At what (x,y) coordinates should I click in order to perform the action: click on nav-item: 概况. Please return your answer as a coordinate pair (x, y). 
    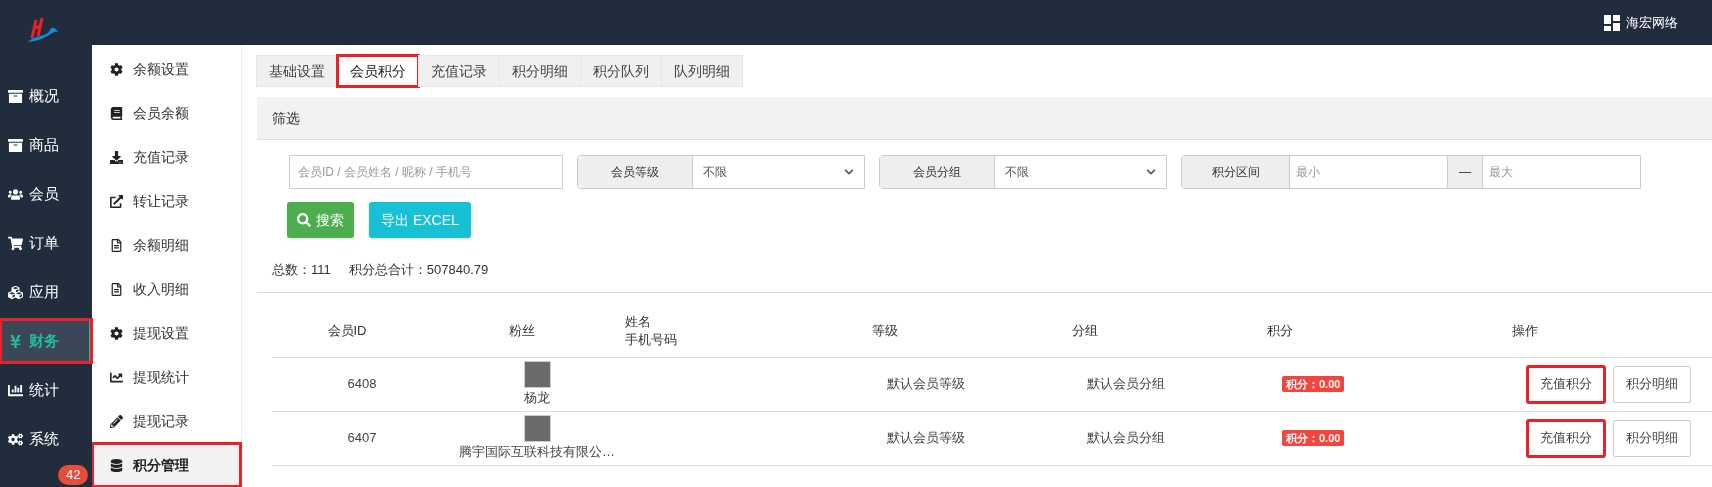
    Looking at the image, I should click on (46, 96).